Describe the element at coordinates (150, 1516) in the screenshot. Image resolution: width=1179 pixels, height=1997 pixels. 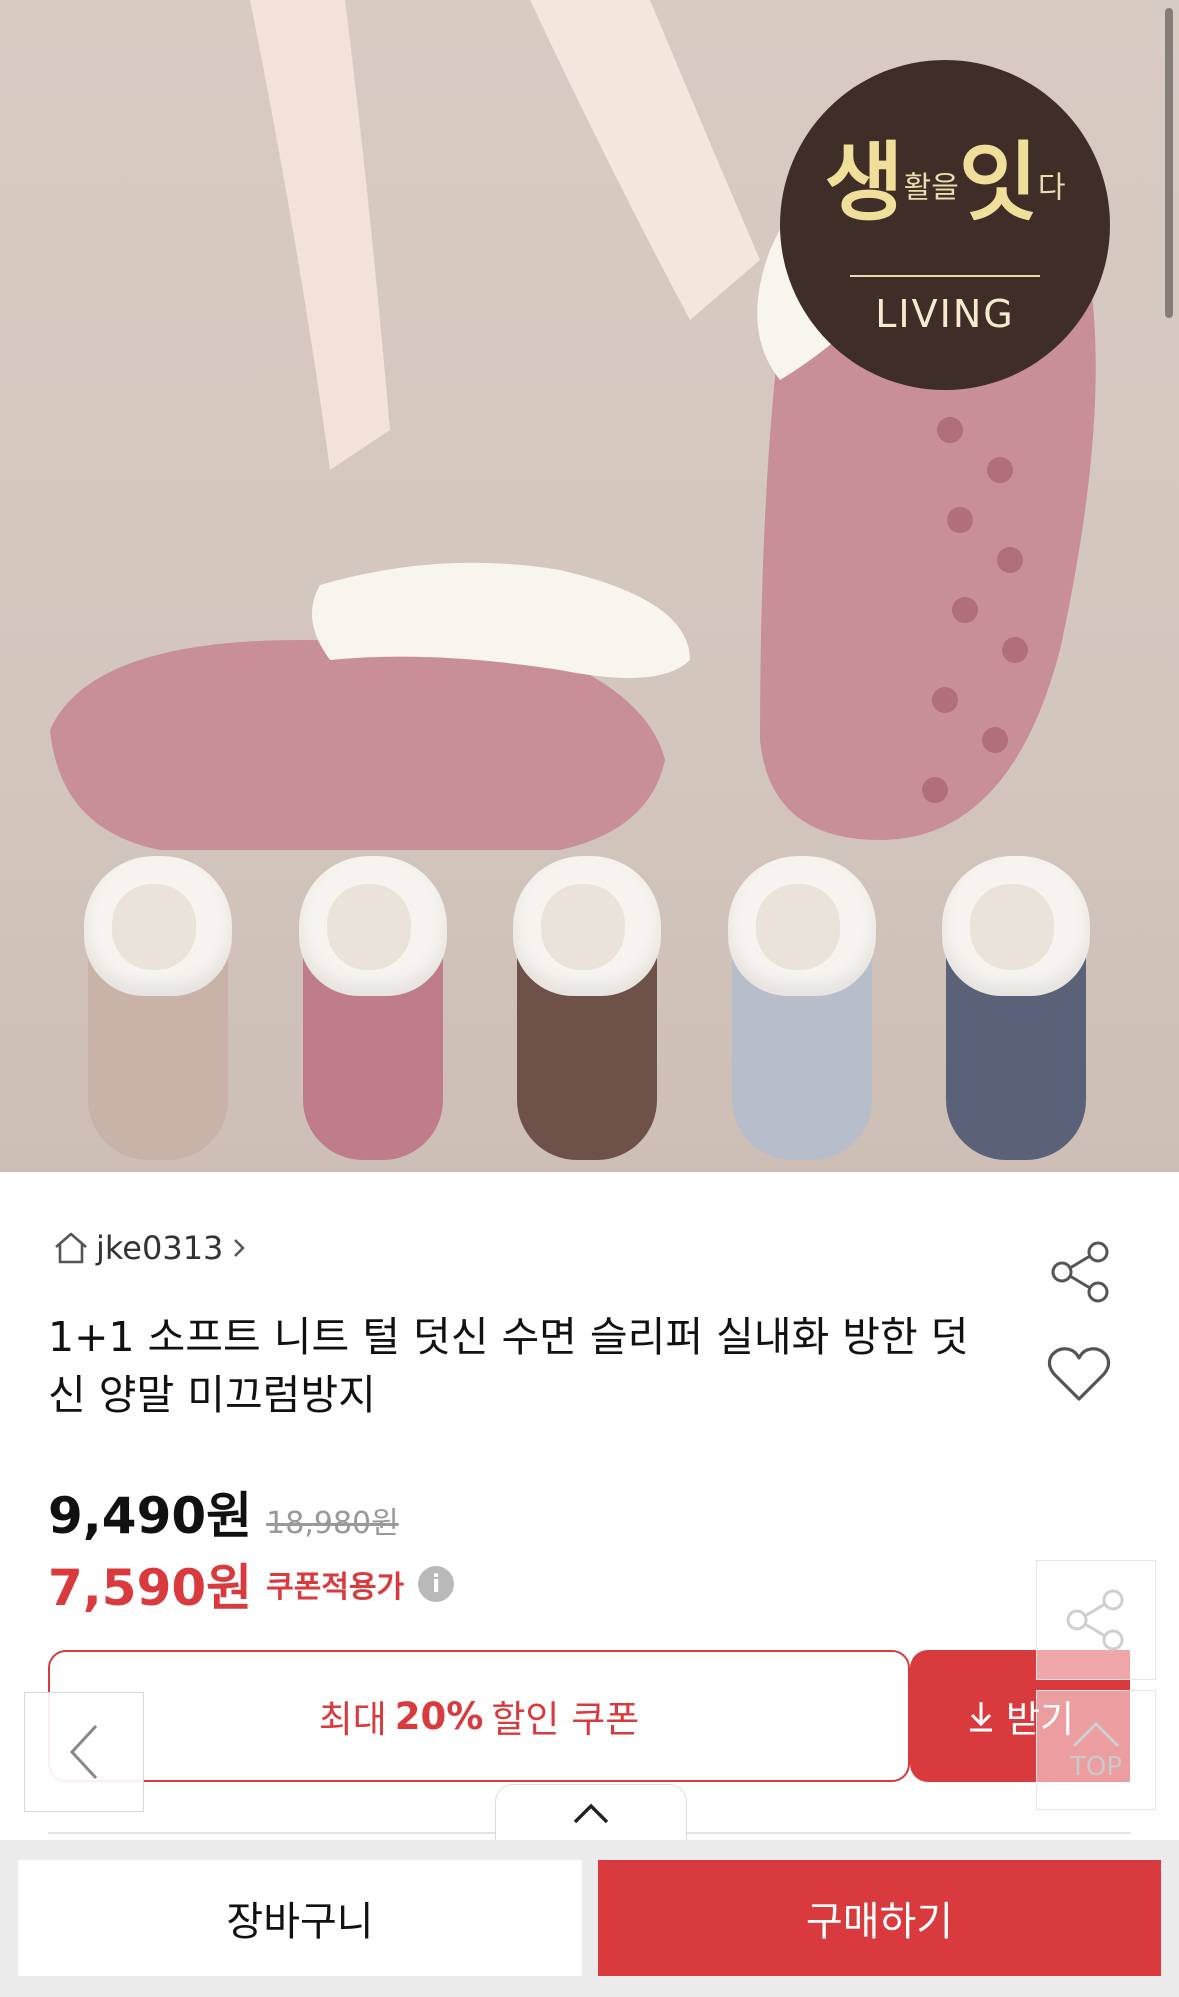
I see `sale-price: 9,490원` at that location.